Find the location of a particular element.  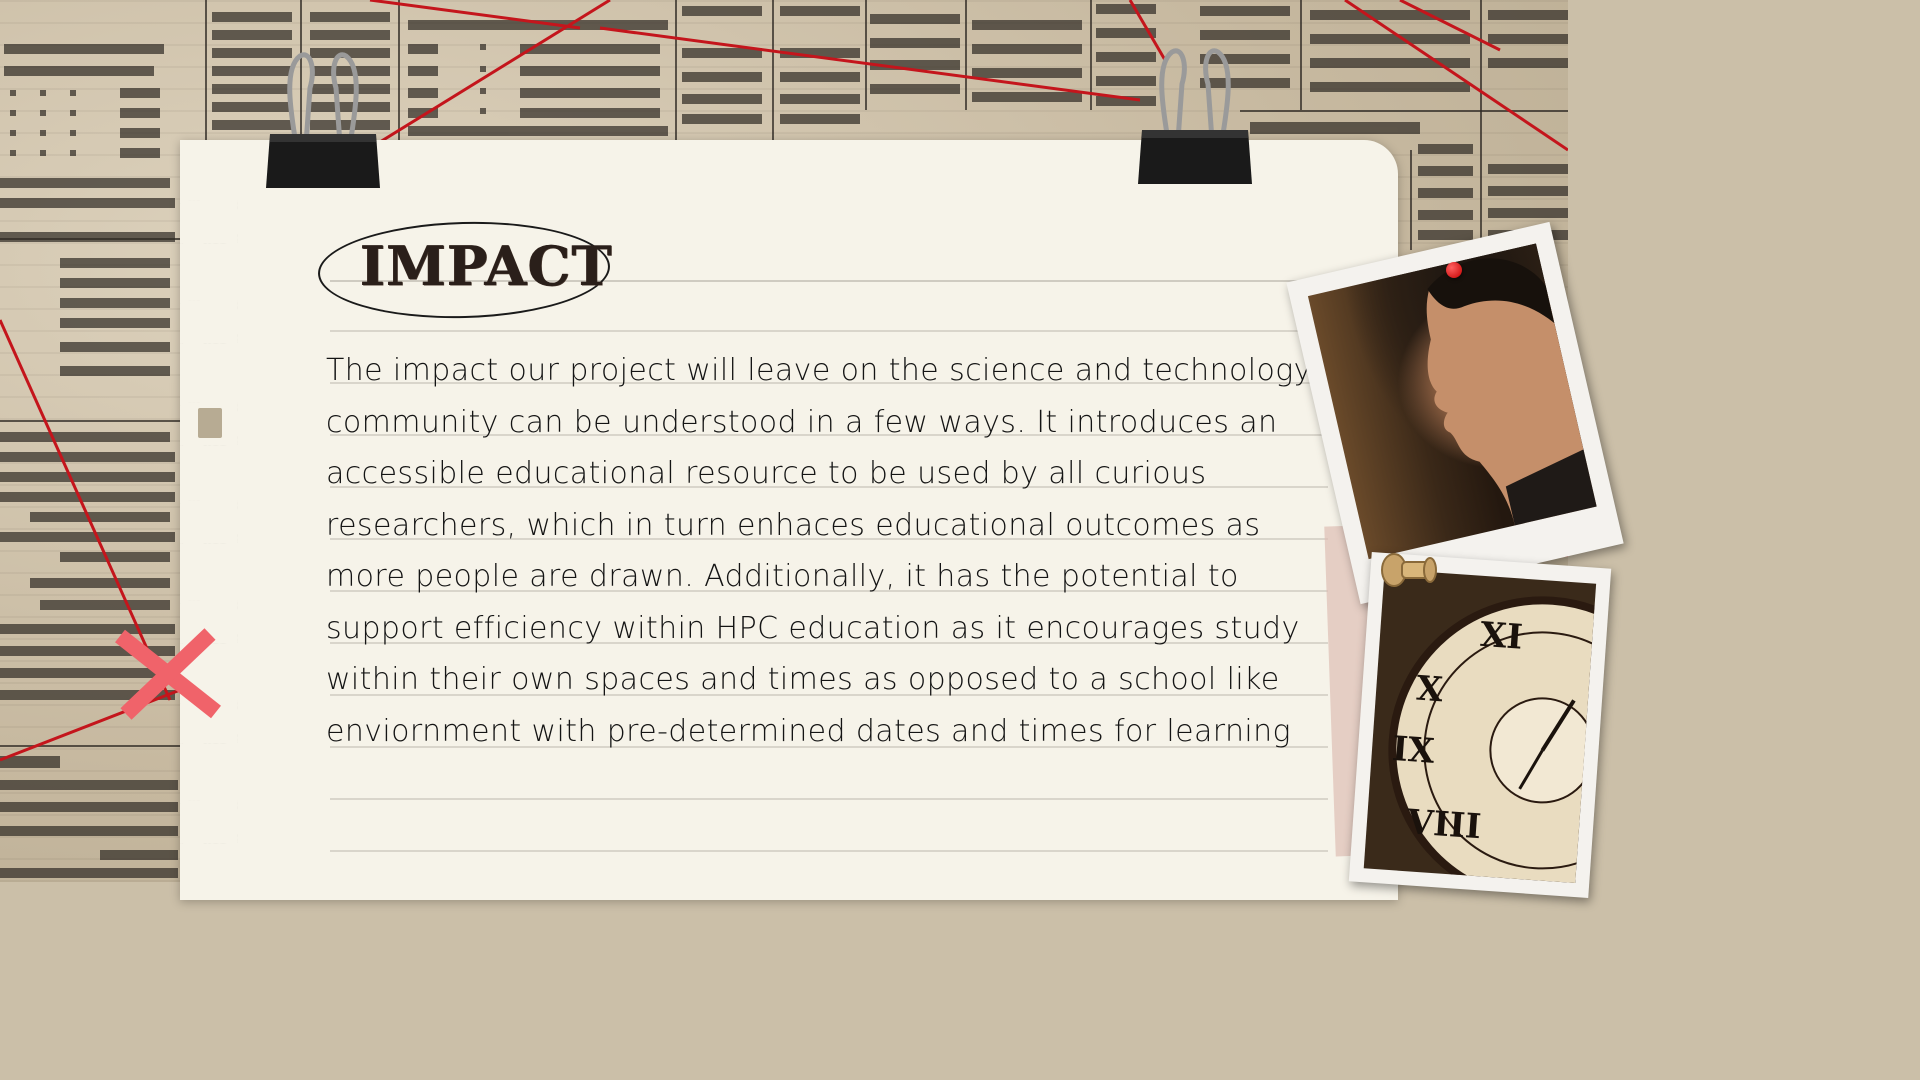

torn-spiral-edge is located at coordinates (210, 511).